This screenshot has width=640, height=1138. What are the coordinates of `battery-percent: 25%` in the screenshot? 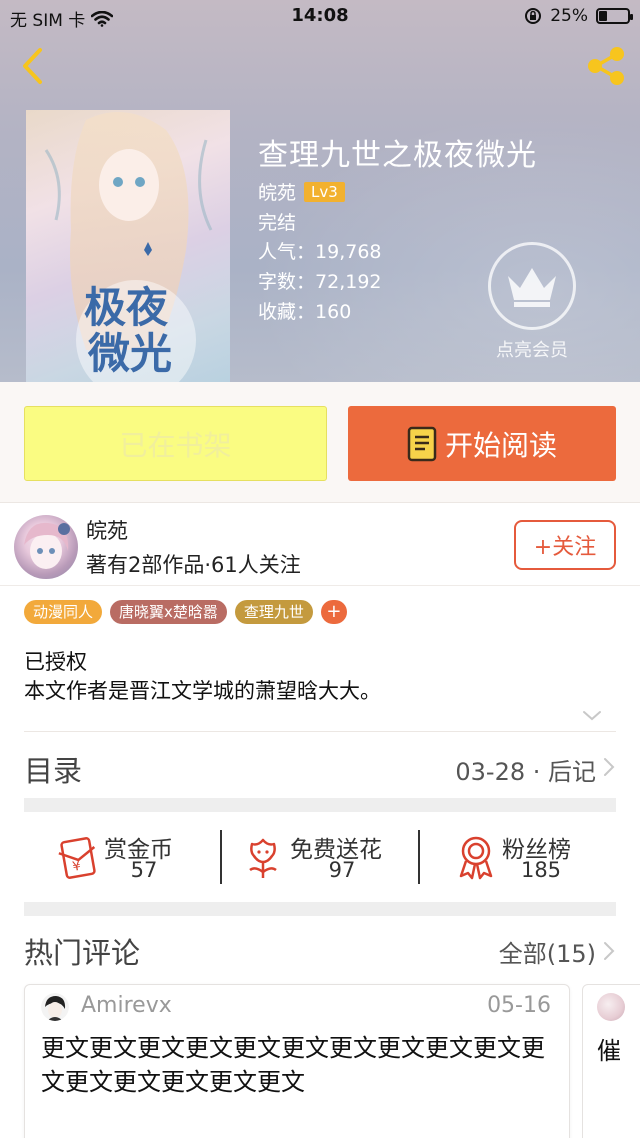 It's located at (569, 16).